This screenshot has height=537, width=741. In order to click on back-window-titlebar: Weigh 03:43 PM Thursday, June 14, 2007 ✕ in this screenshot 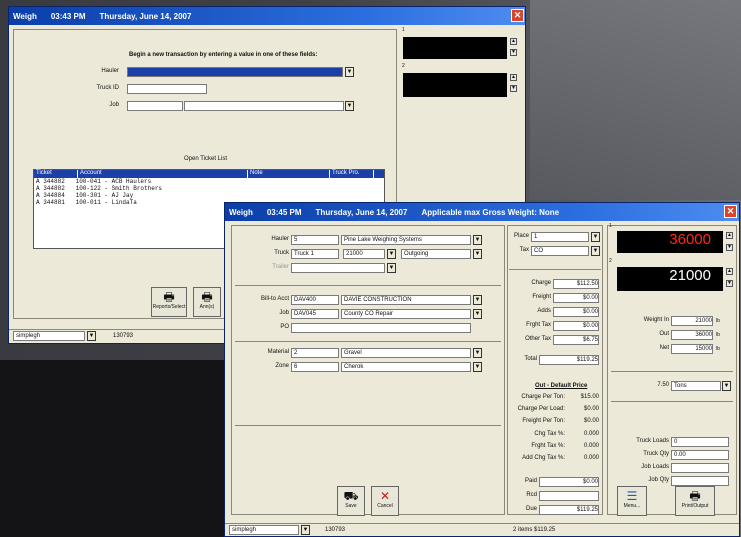, I will do `click(267, 16)`.